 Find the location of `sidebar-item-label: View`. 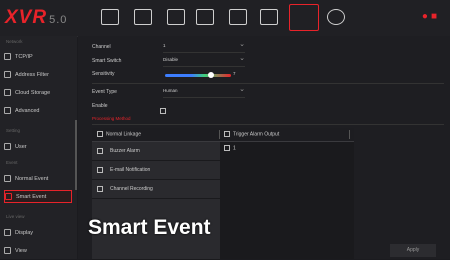

sidebar-item-label: View is located at coordinates (21, 250).